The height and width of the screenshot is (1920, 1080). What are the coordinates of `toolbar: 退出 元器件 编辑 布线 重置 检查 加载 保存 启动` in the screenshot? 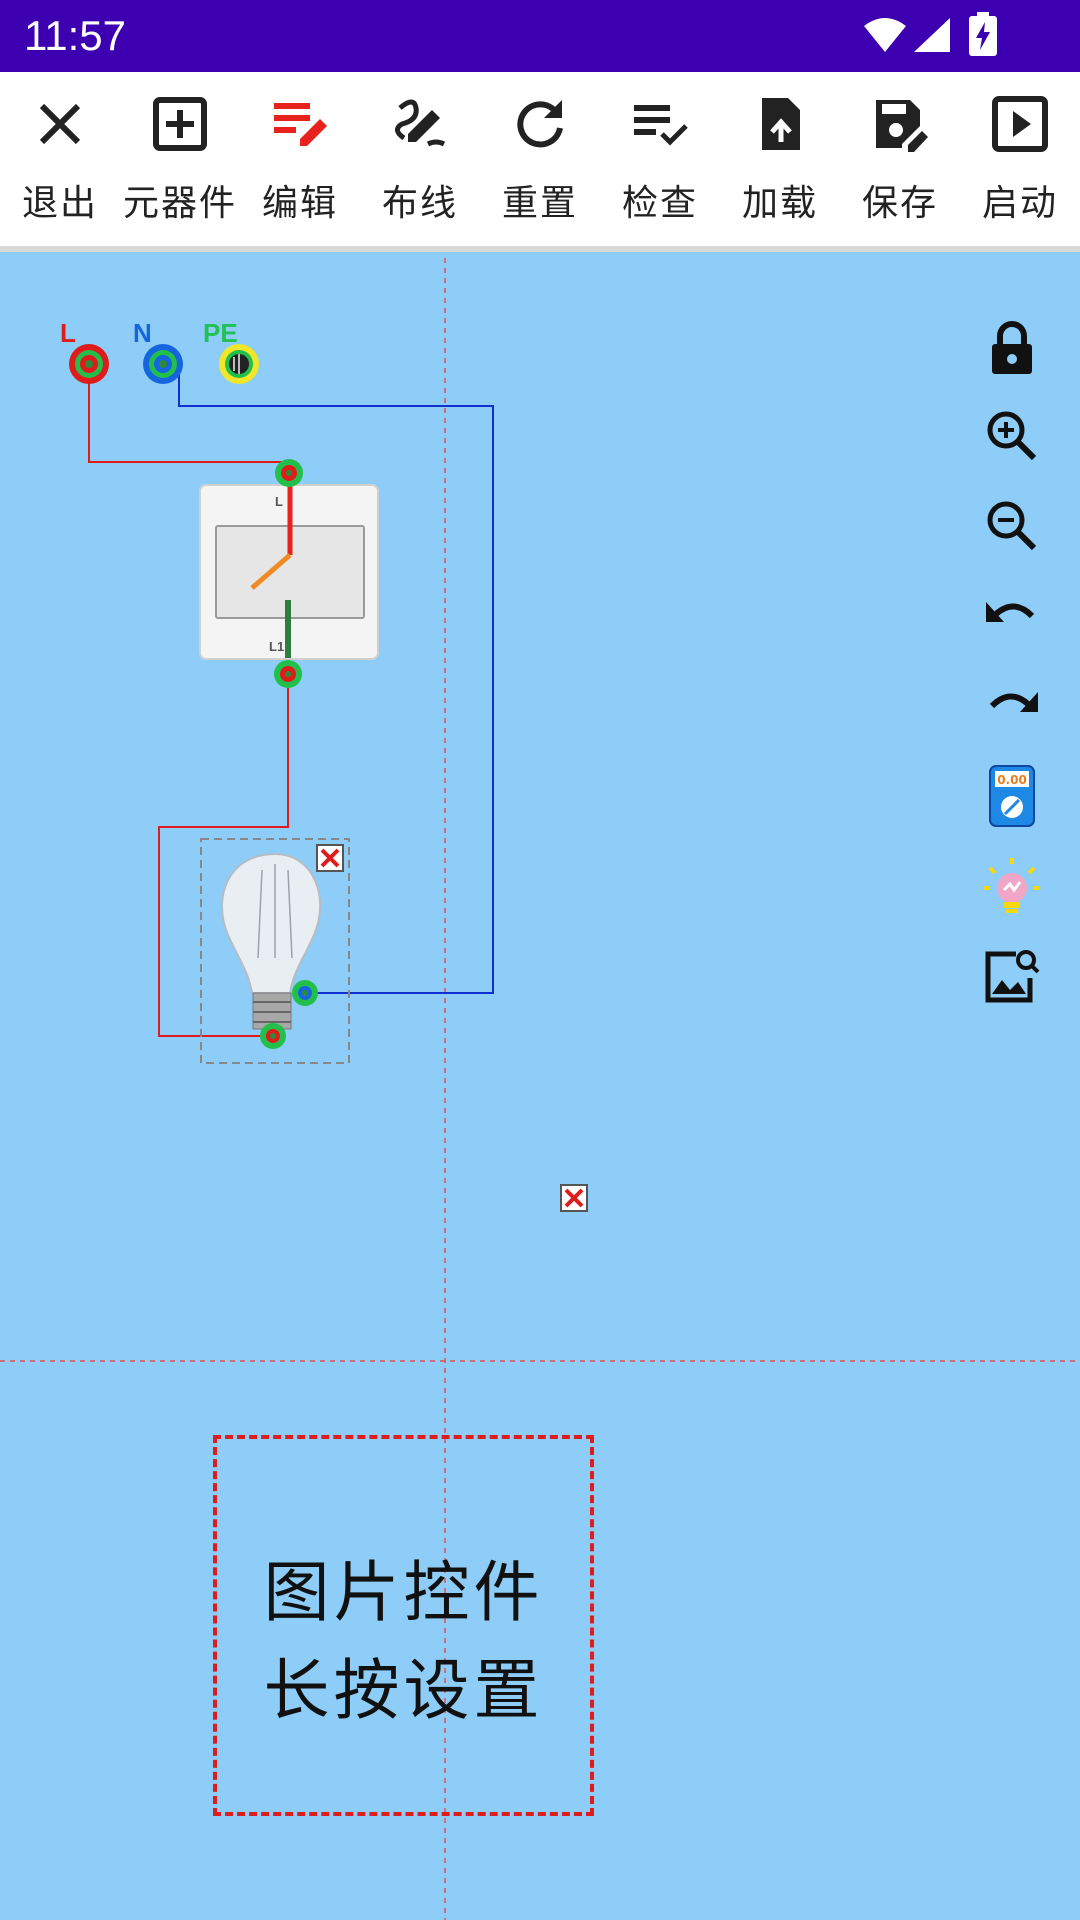 It's located at (540, 162).